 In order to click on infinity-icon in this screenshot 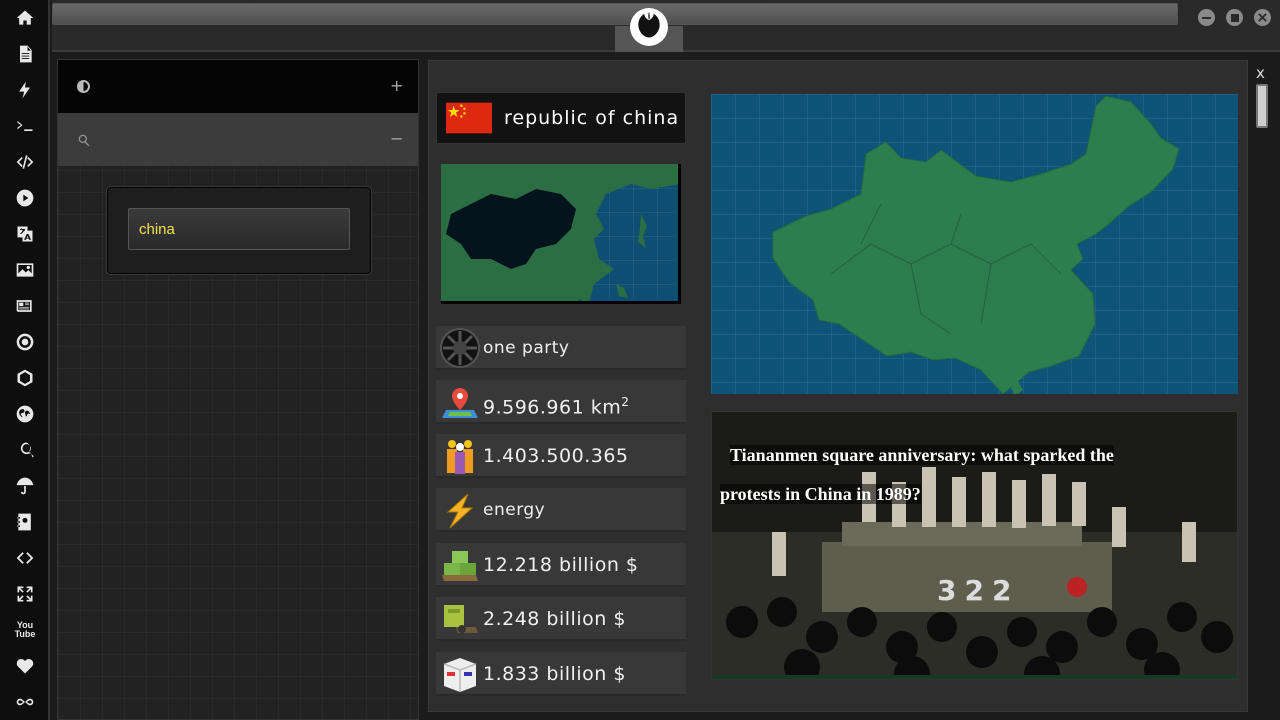, I will do `click(25, 702)`.